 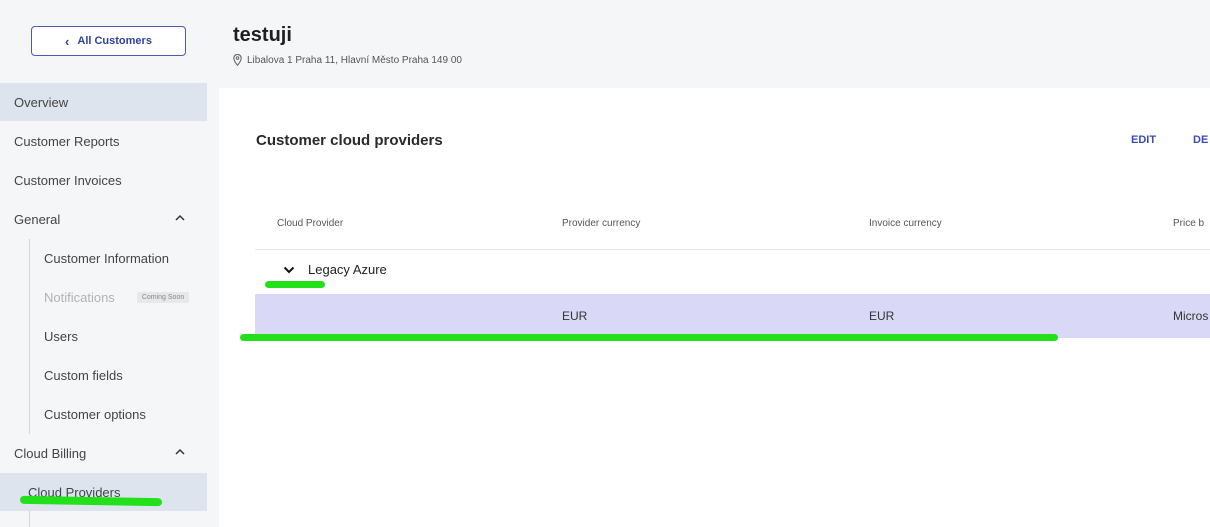 I want to click on all-customers-button: ‹ All Customers, so click(x=108, y=41).